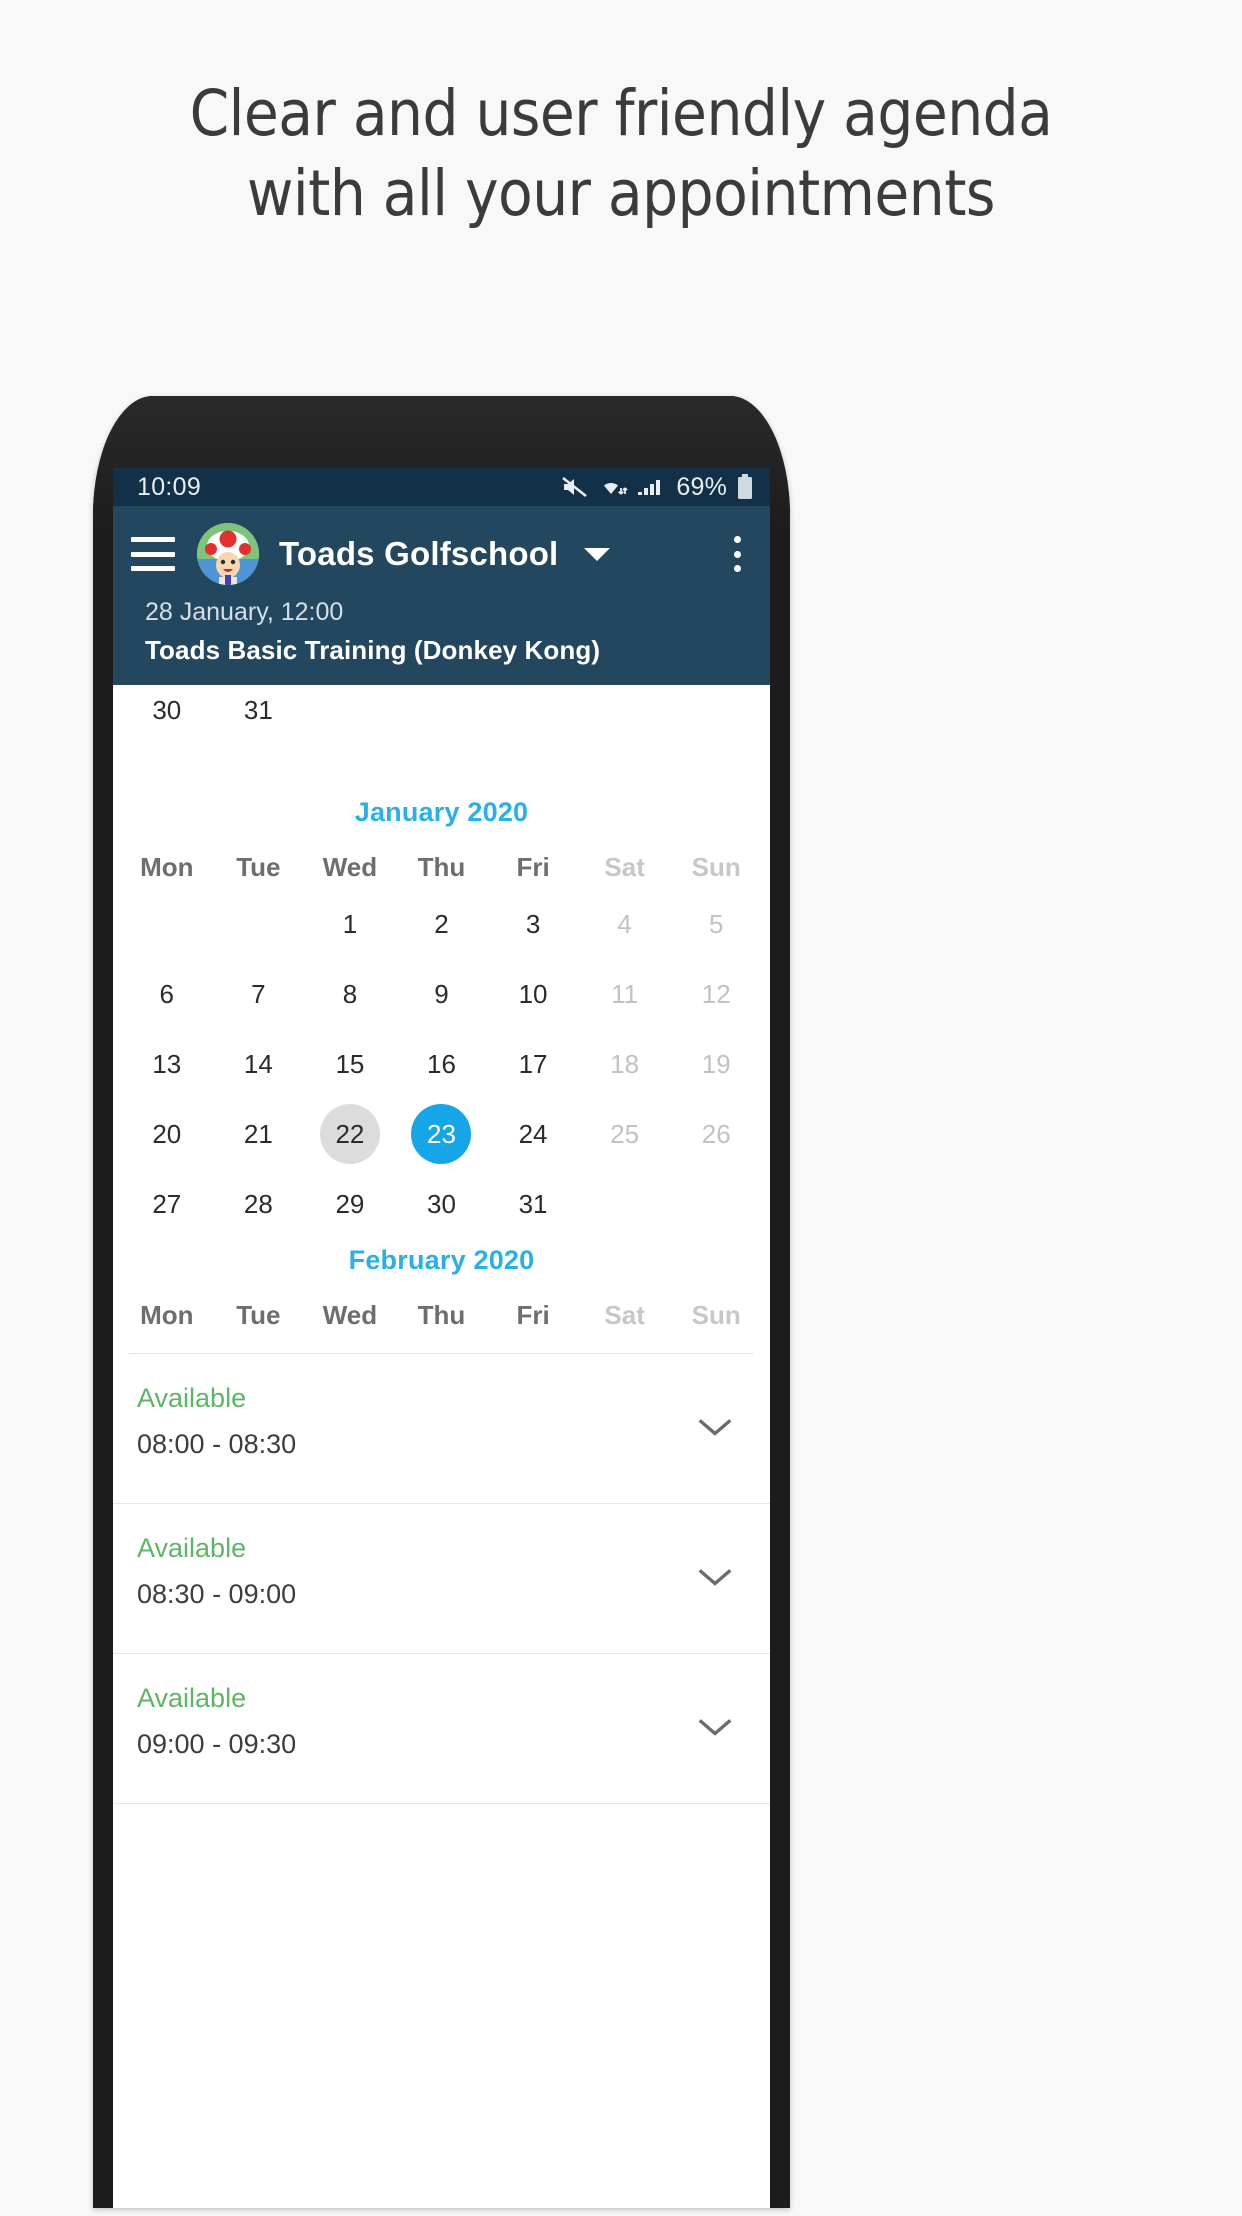  I want to click on calendar-day: 7, so click(259, 994).